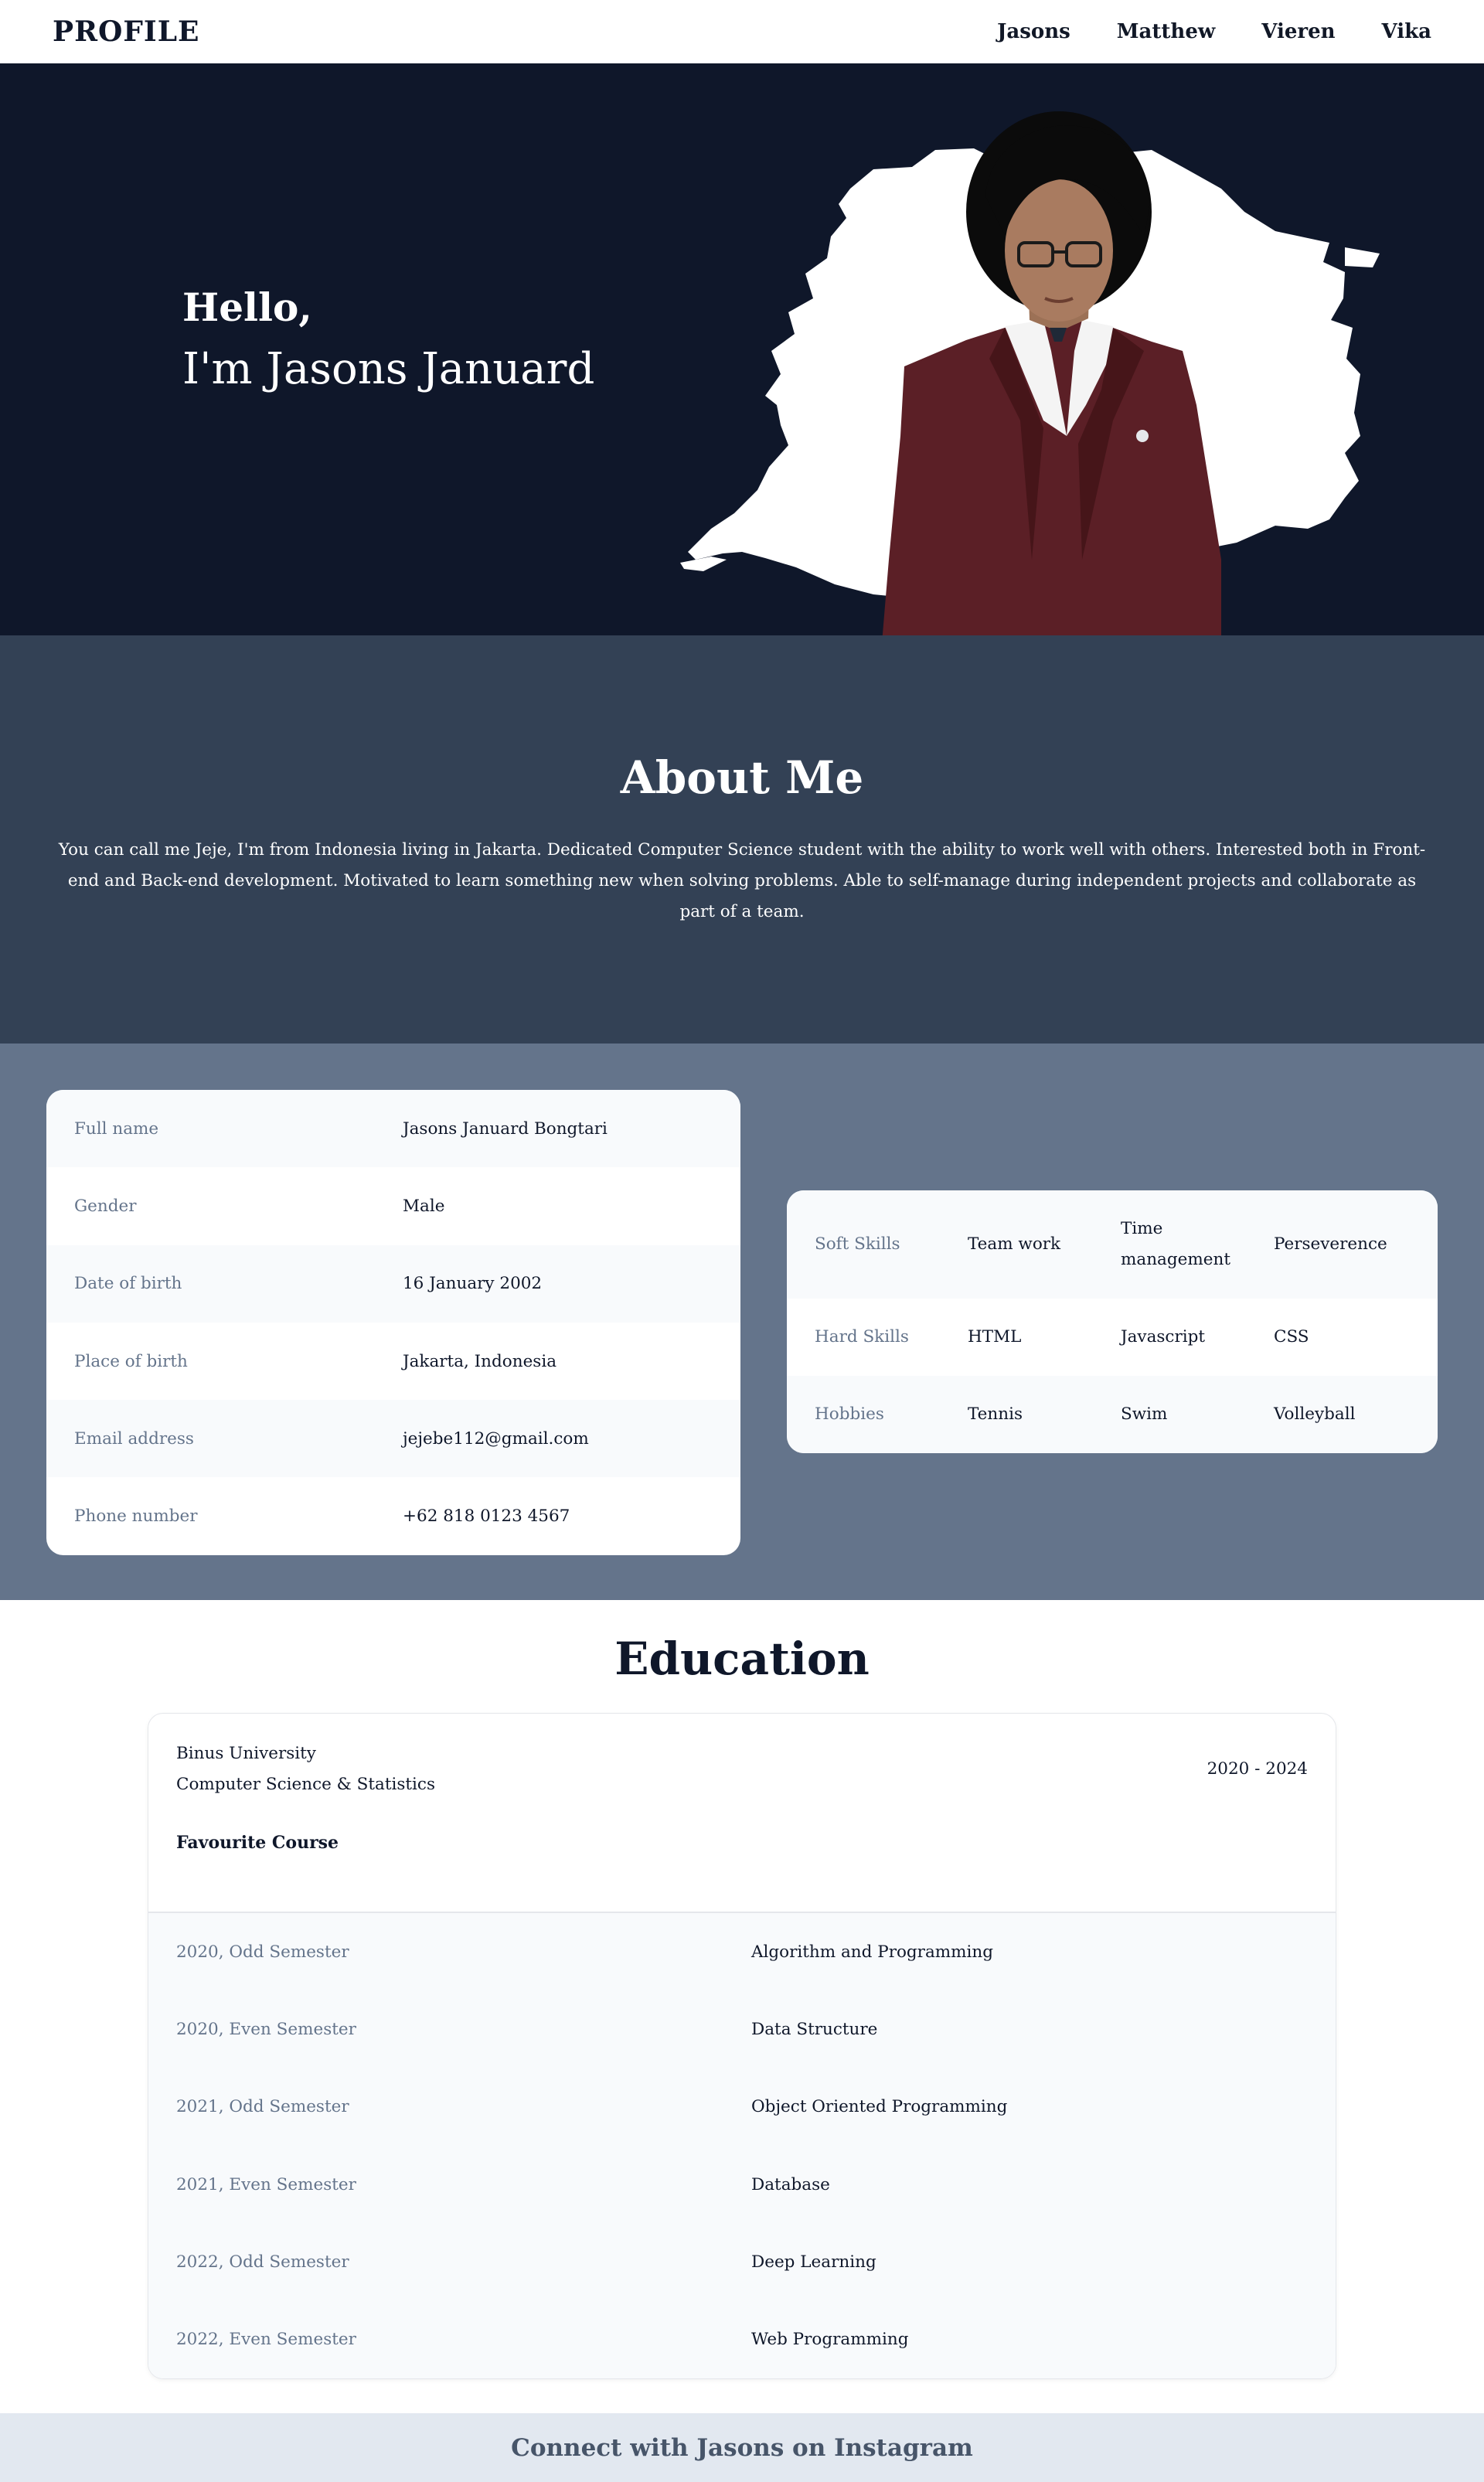 This screenshot has height=2482, width=1484. What do you see at coordinates (742, 2262) in the screenshot?
I see `course-row: 2022, Odd Semester Deep Learning` at bounding box center [742, 2262].